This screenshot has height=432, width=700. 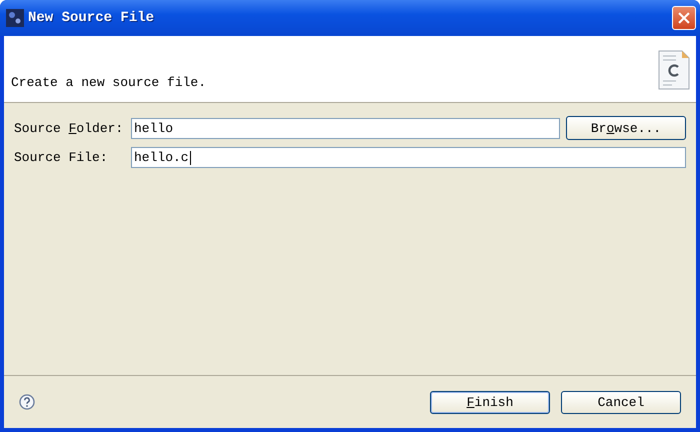 I want to click on field-label: Source File:, so click(x=61, y=157).